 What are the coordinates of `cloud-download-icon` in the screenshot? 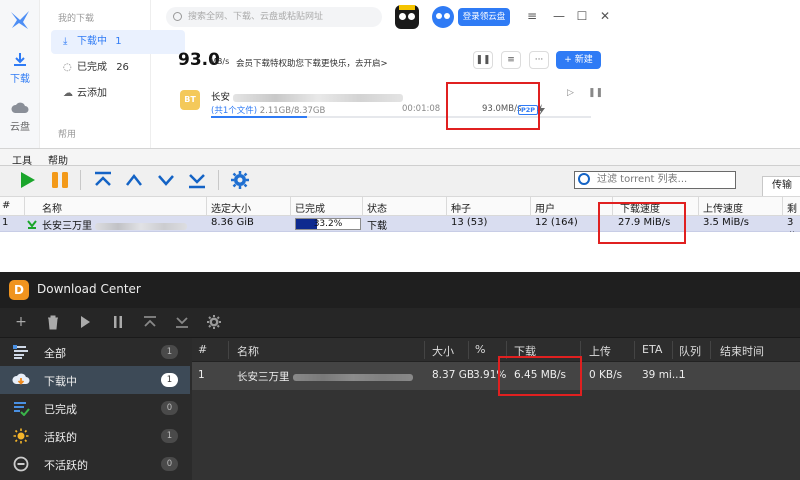 It's located at (21, 379).